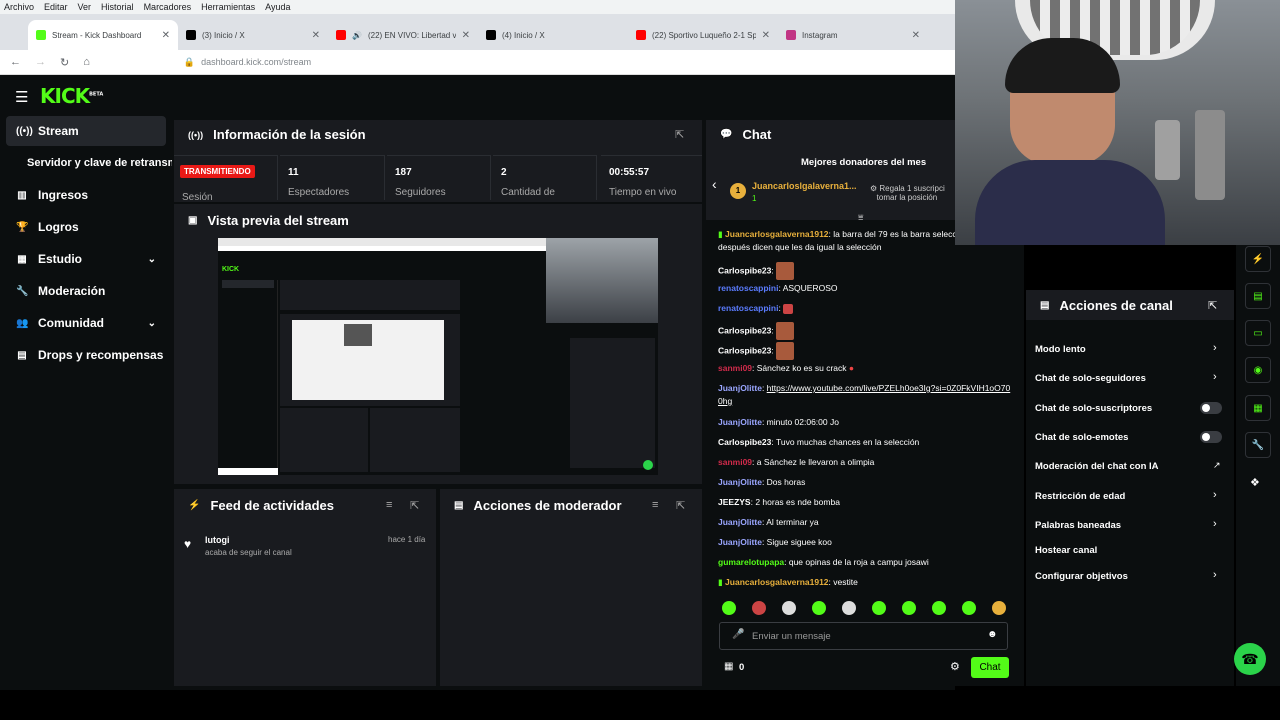  What do you see at coordinates (85, 7) in the screenshot?
I see `menu-ver: Ver` at bounding box center [85, 7].